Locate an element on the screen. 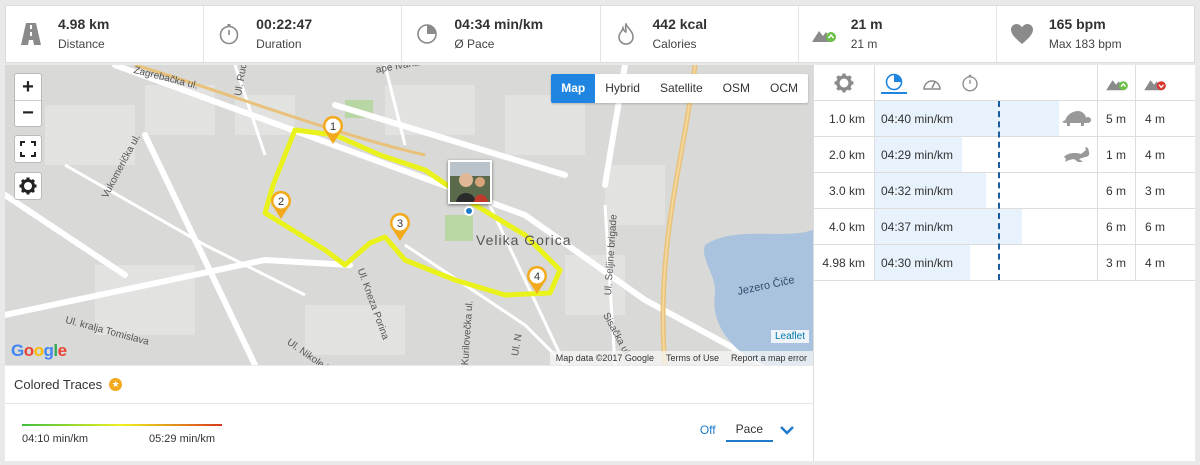 The width and height of the screenshot is (1200, 465). lap-pace-cell: 04:32 min/km is located at coordinates (986, 190).